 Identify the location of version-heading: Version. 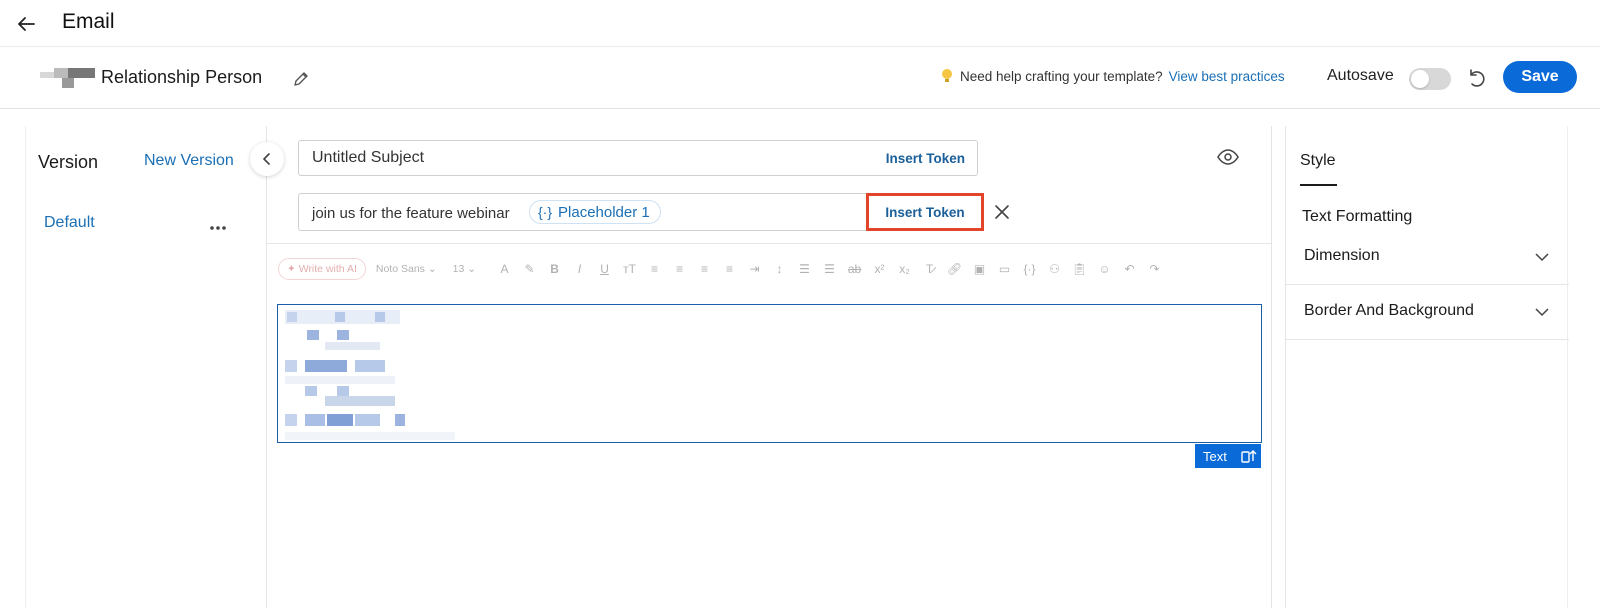
(68, 162).